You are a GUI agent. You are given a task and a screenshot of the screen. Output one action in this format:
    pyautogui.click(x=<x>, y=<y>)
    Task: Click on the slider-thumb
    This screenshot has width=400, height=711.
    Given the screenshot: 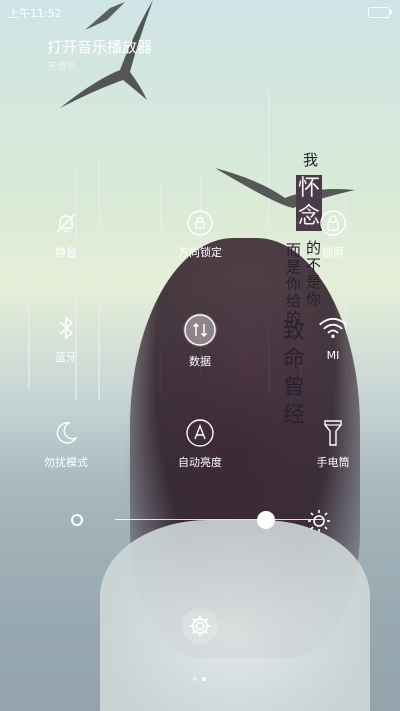 What is the action you would take?
    pyautogui.click(x=266, y=520)
    